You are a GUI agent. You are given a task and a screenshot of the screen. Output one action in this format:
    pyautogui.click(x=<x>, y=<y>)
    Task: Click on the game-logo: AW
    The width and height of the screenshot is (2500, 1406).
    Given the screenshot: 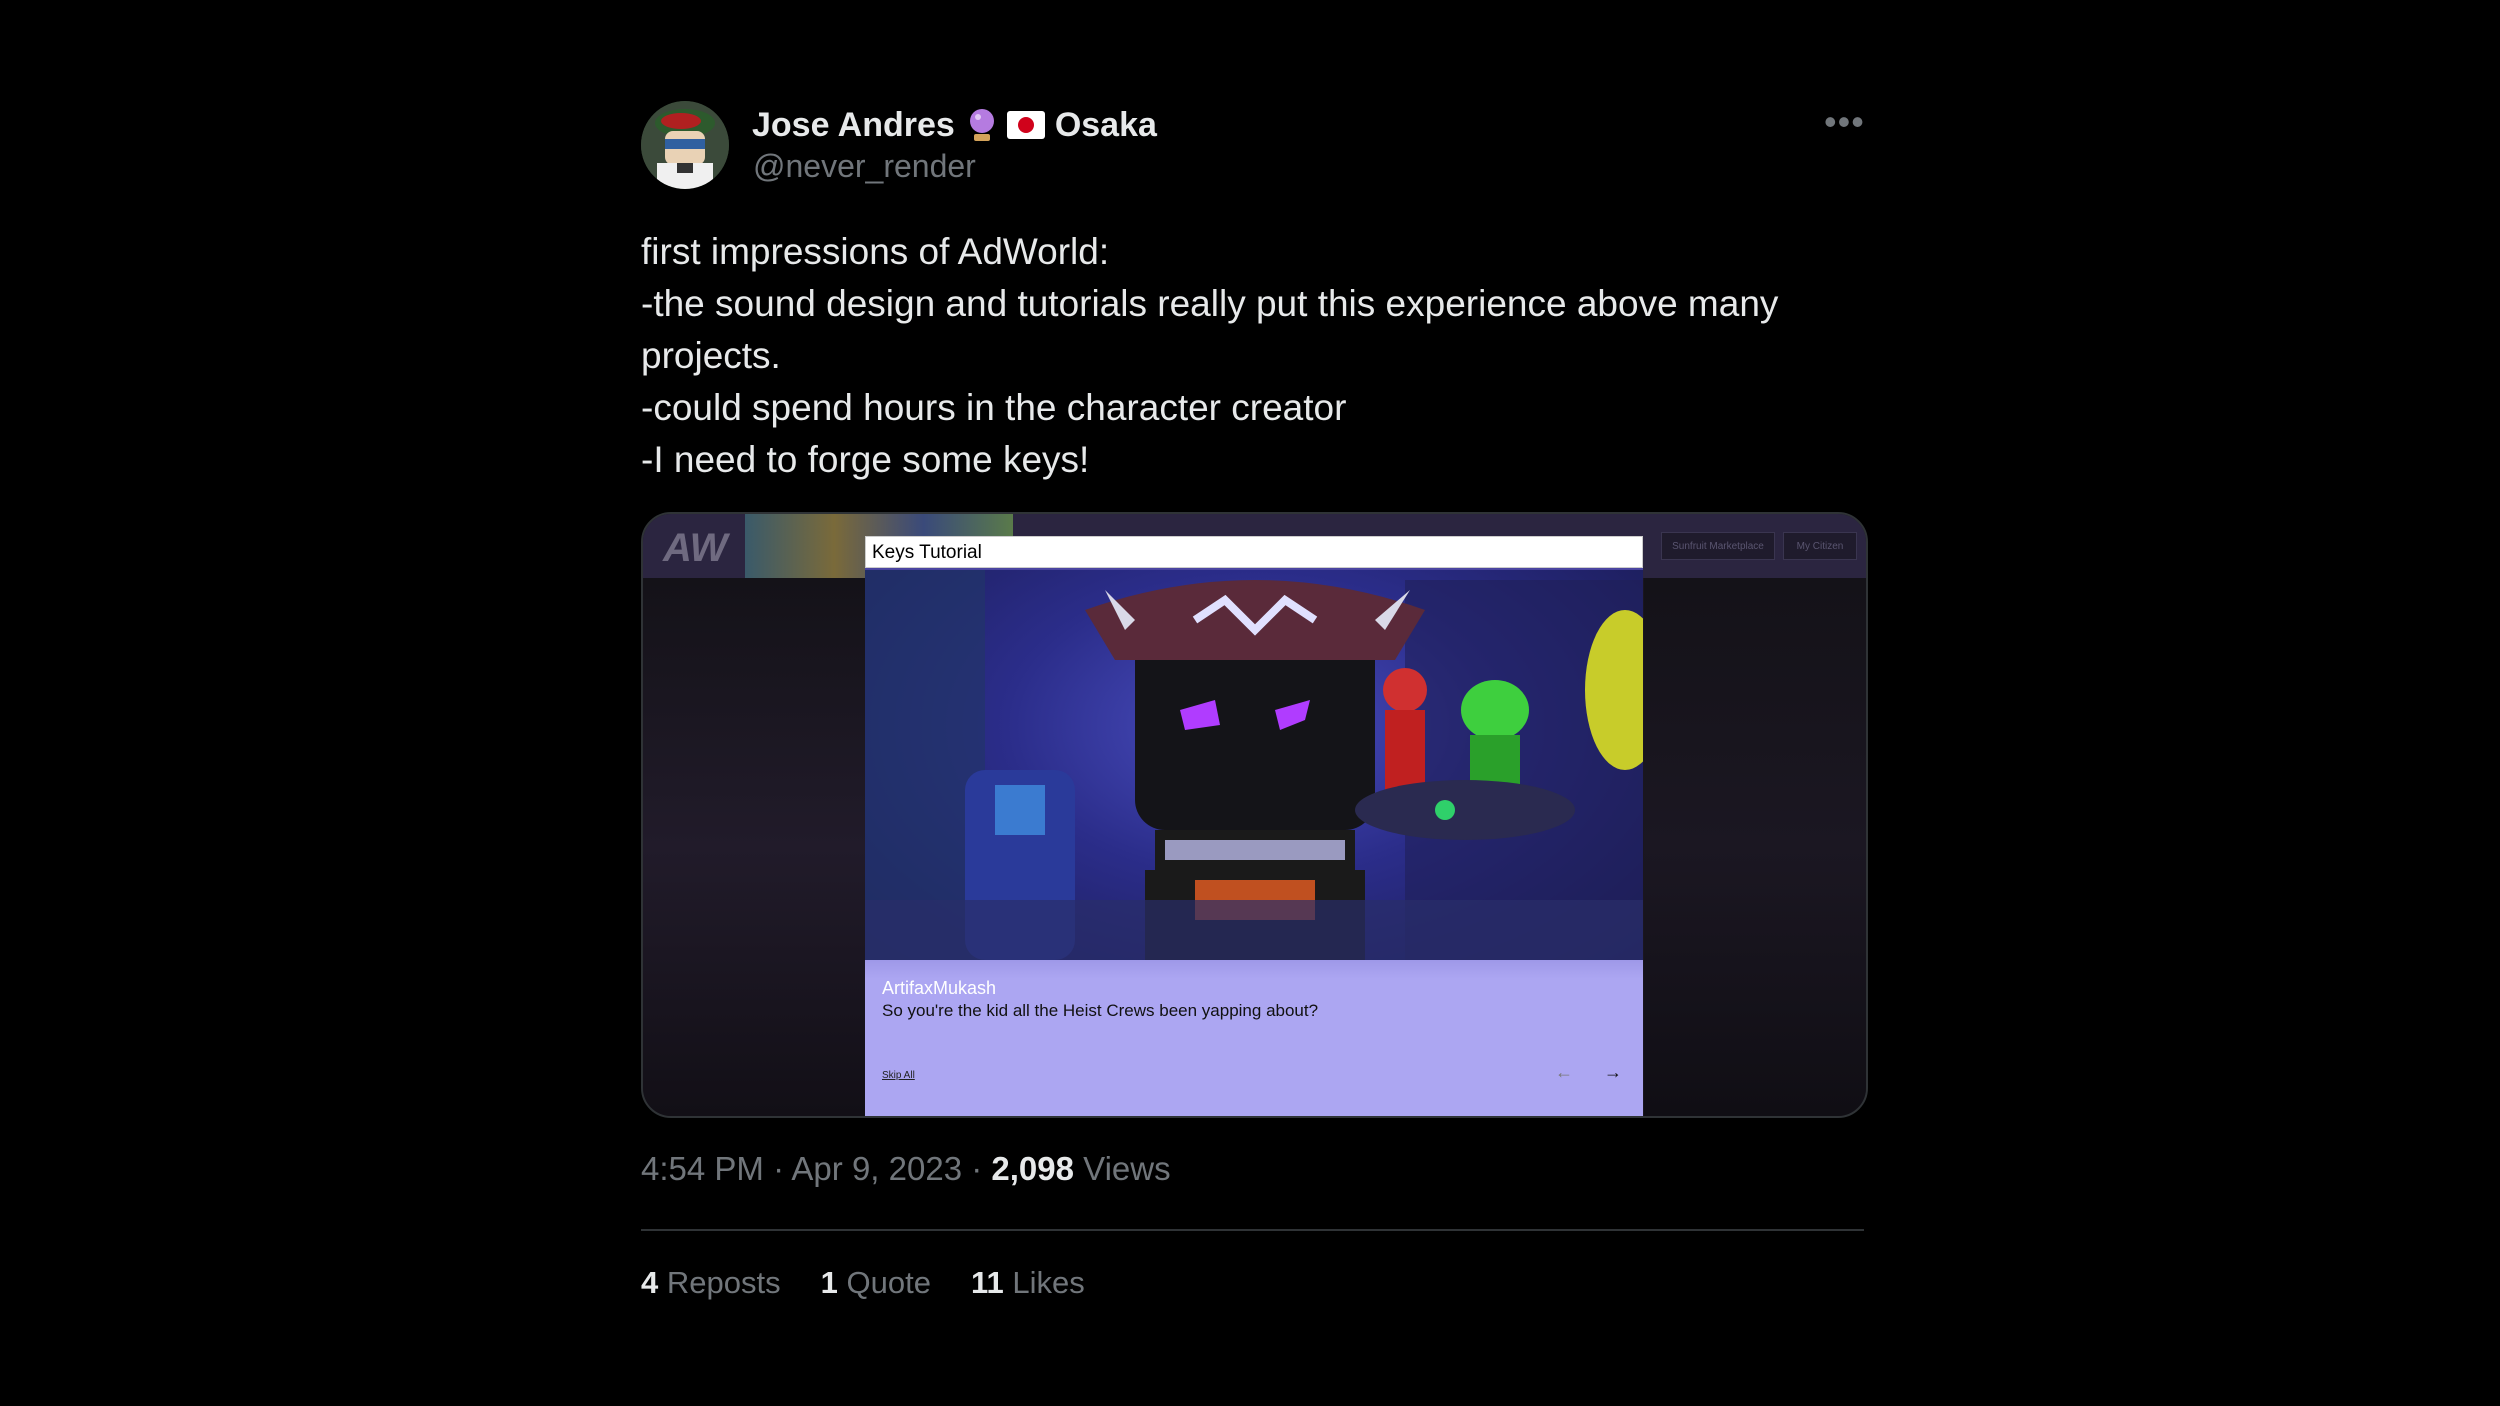 What is the action you would take?
    pyautogui.click(x=695, y=548)
    